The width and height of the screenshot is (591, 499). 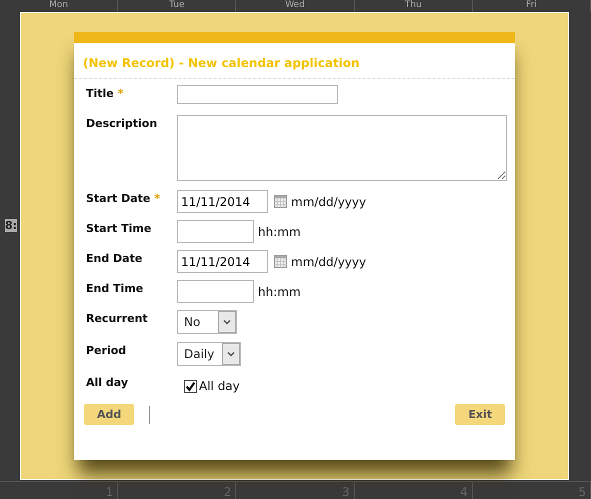 What do you see at coordinates (219, 386) in the screenshot?
I see `checkbox-label: All day` at bounding box center [219, 386].